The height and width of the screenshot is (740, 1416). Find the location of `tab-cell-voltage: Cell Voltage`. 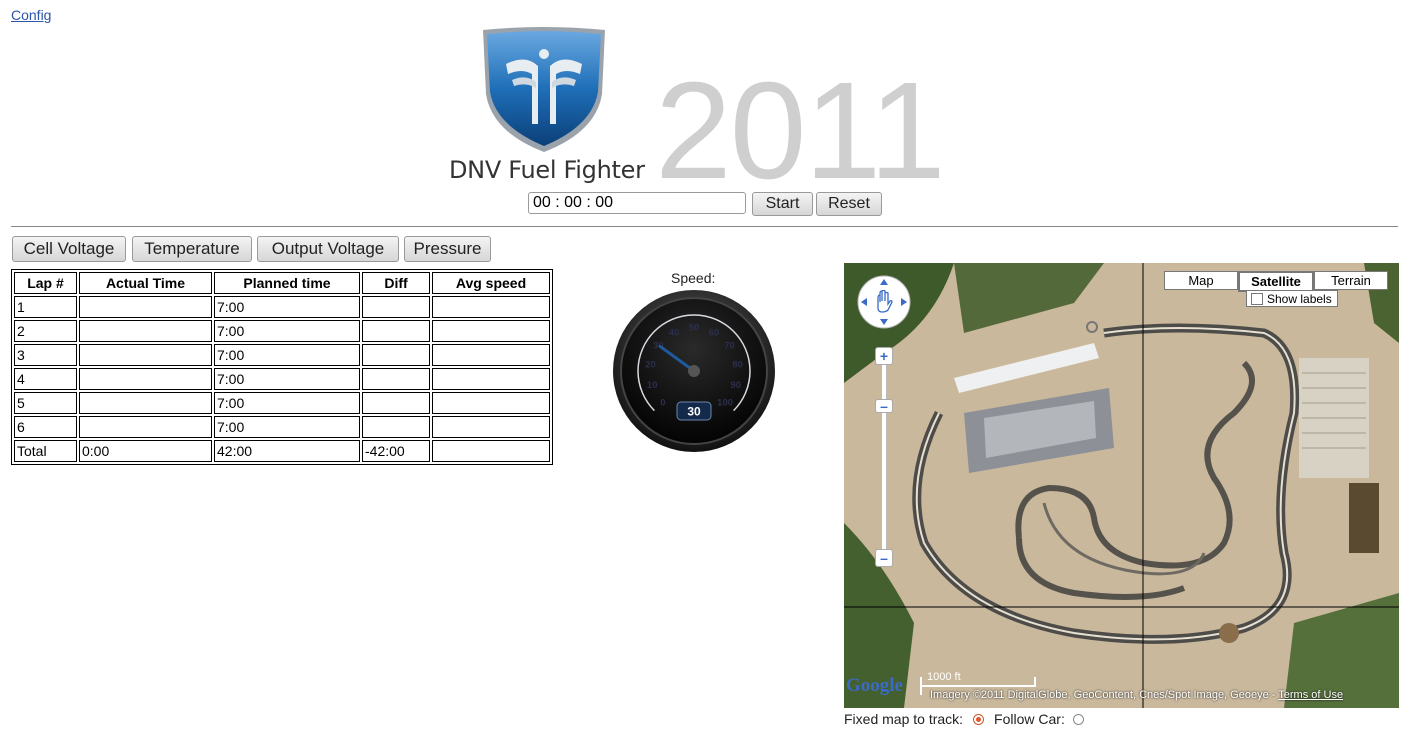

tab-cell-voltage: Cell Voltage is located at coordinates (69, 249).